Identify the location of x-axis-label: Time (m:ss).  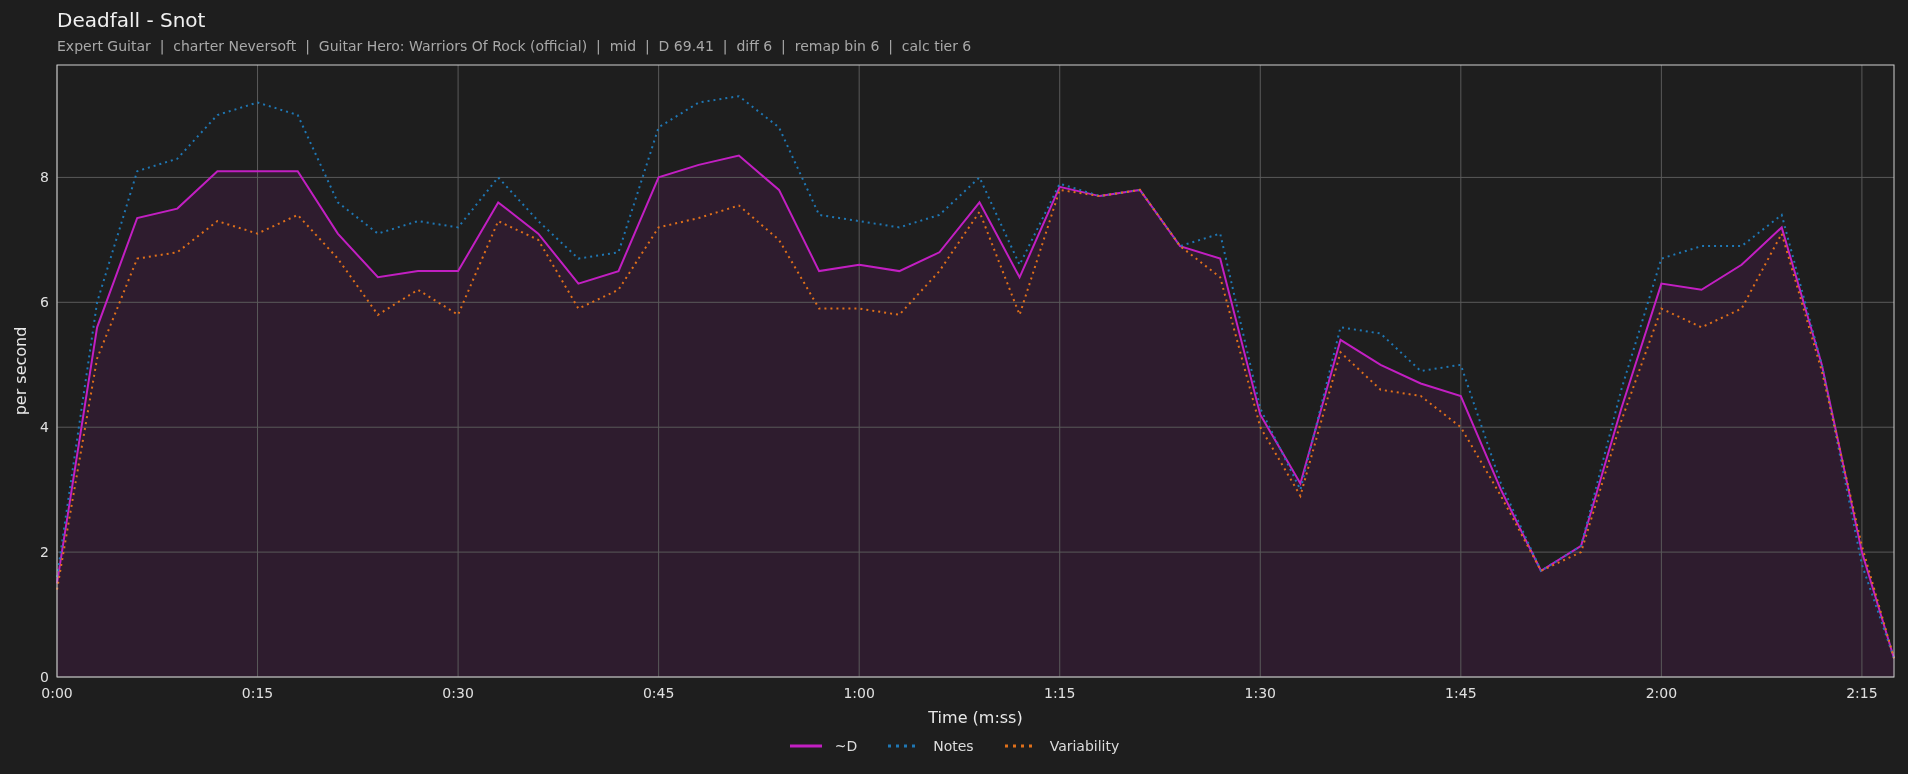
(975, 717).